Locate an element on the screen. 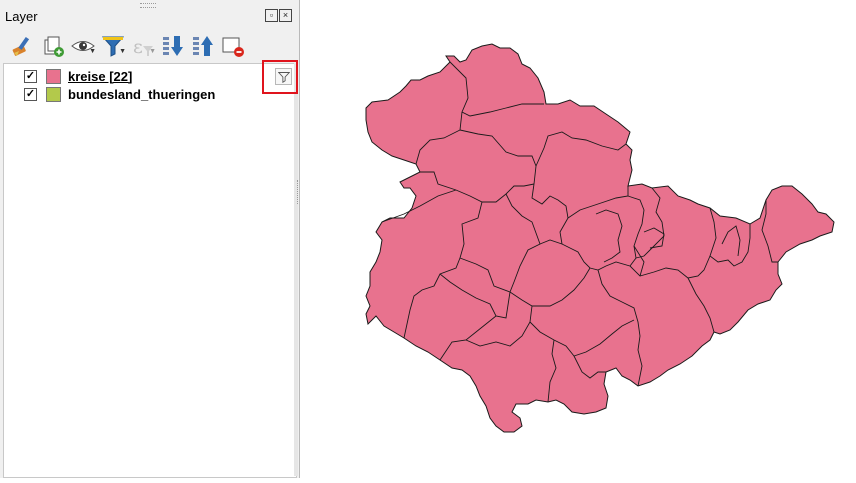 This screenshot has height=483, width=856. layer-item-kreise: ✓ kreise [22] is located at coordinates (78, 76).